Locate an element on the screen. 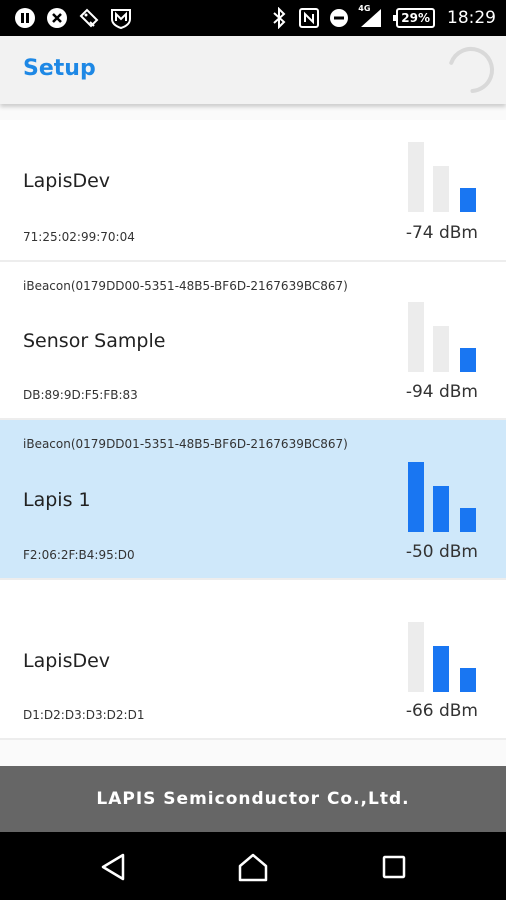 This screenshot has width=506, height=900. device-rssi: -50 dBm is located at coordinates (441, 552).